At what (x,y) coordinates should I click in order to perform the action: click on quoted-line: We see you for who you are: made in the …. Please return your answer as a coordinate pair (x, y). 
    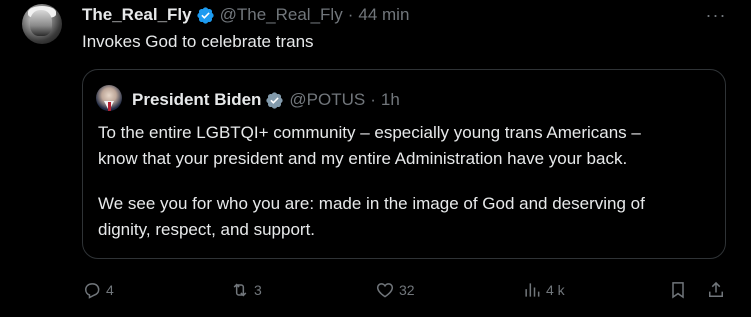
    Looking at the image, I should click on (371, 203).